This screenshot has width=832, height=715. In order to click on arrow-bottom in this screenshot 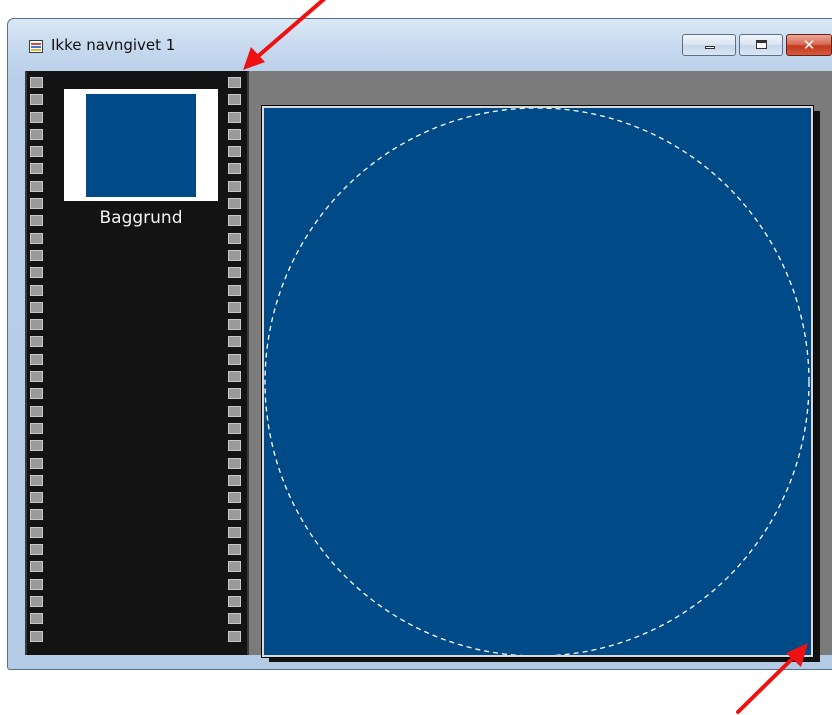, I will do `click(772, 678)`.